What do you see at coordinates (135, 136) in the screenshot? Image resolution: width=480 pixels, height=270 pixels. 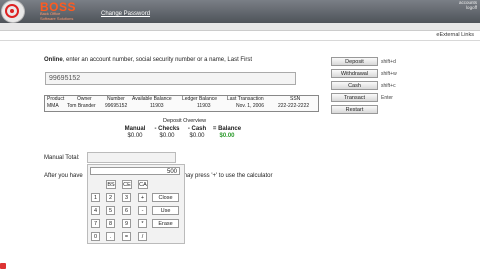 I see `manual-value: $0.00` at bounding box center [135, 136].